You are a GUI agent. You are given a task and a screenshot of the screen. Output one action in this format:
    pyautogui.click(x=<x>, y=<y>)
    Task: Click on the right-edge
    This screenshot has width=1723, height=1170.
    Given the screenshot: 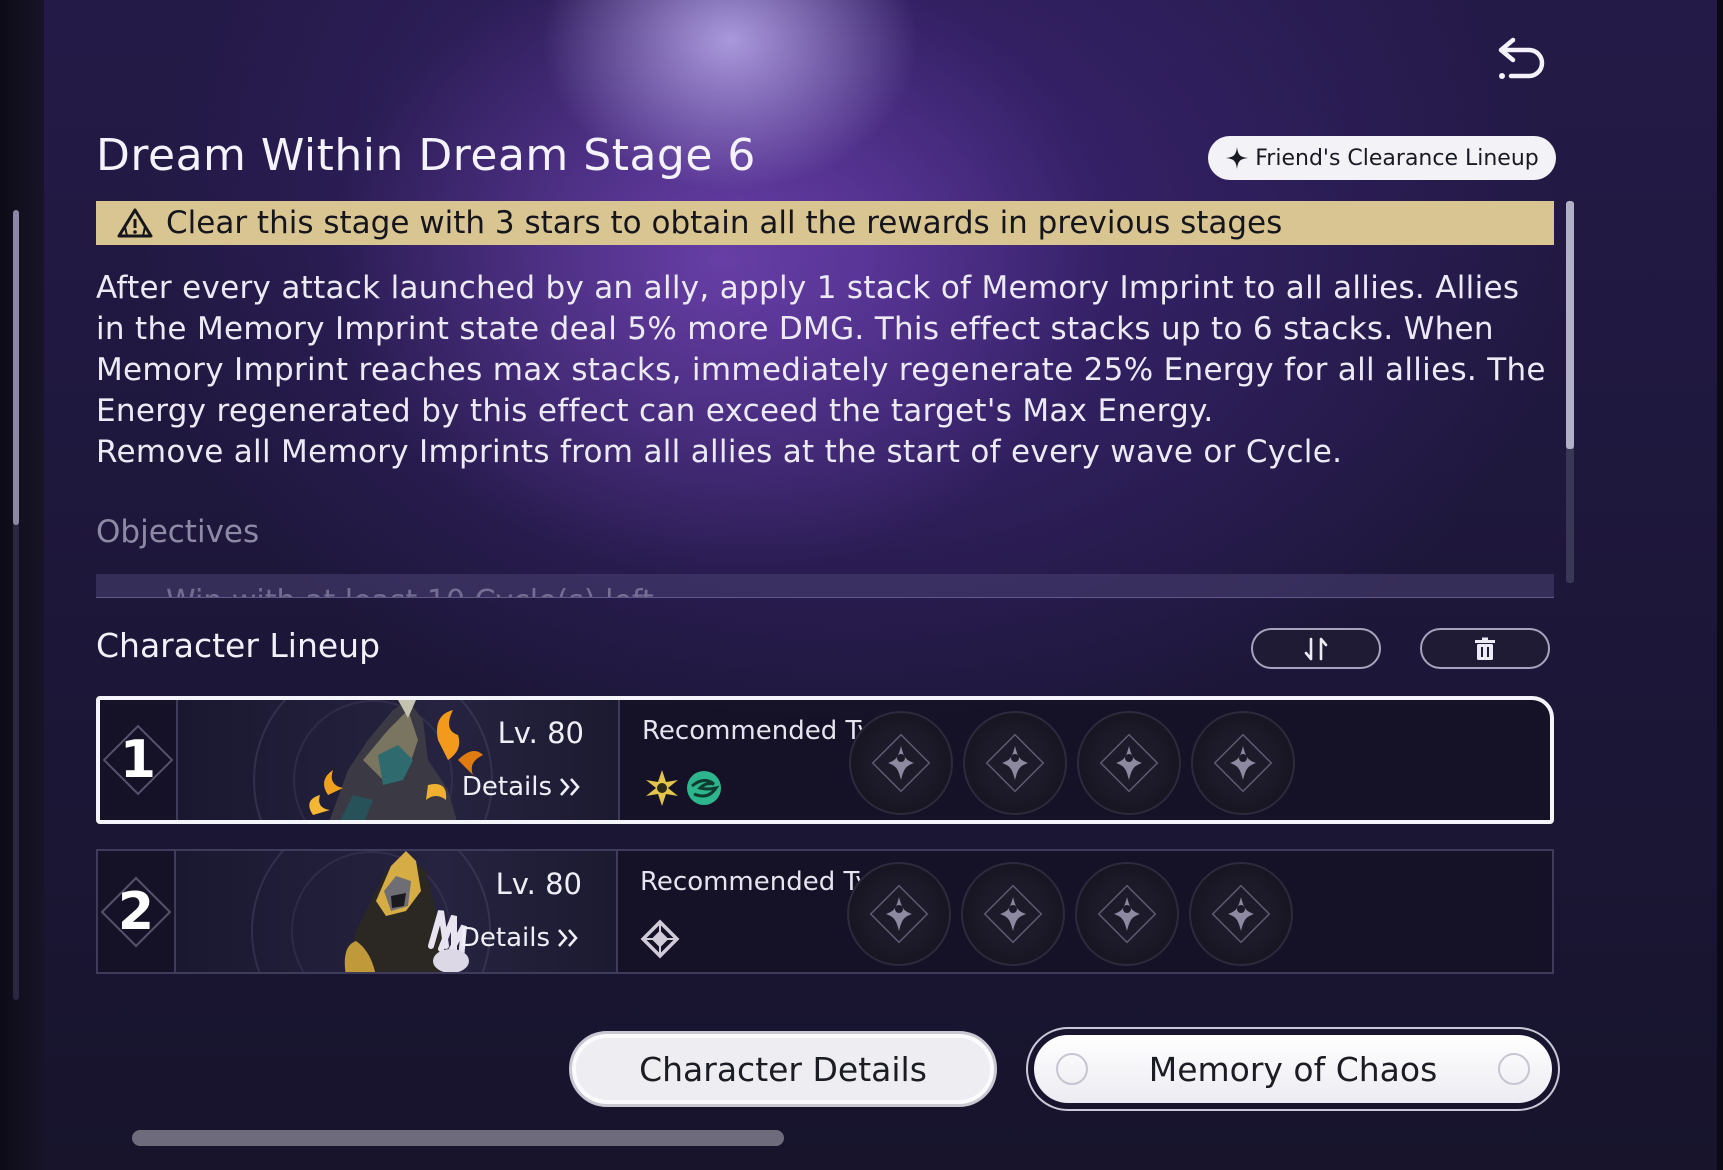 What is the action you would take?
    pyautogui.click(x=1720, y=585)
    